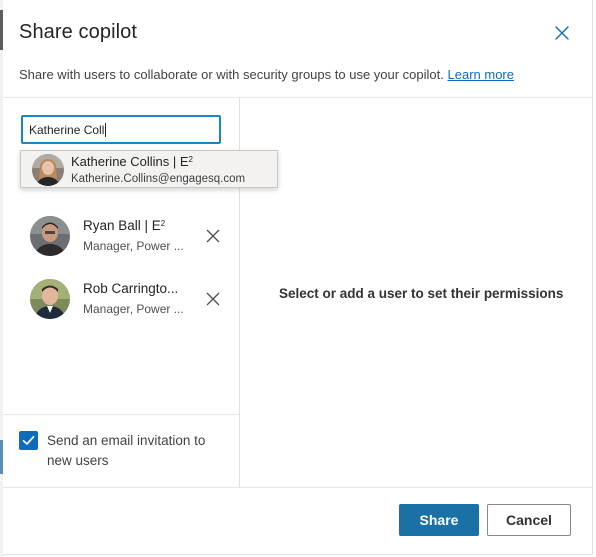 The width and height of the screenshot is (596, 557). Describe the element at coordinates (158, 179) in the screenshot. I see `suggestion-email: Katherine.Collins@engagesq.com` at that location.